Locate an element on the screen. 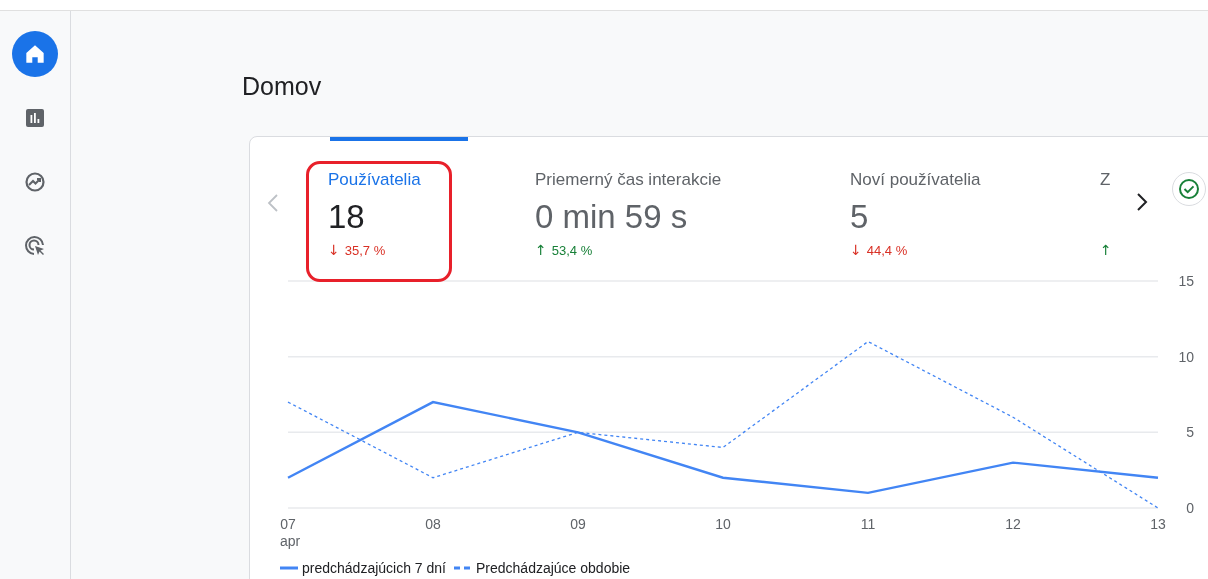 Image resolution: width=1208 pixels, height=579 pixels. metric-value: 5 is located at coordinates (860, 217).